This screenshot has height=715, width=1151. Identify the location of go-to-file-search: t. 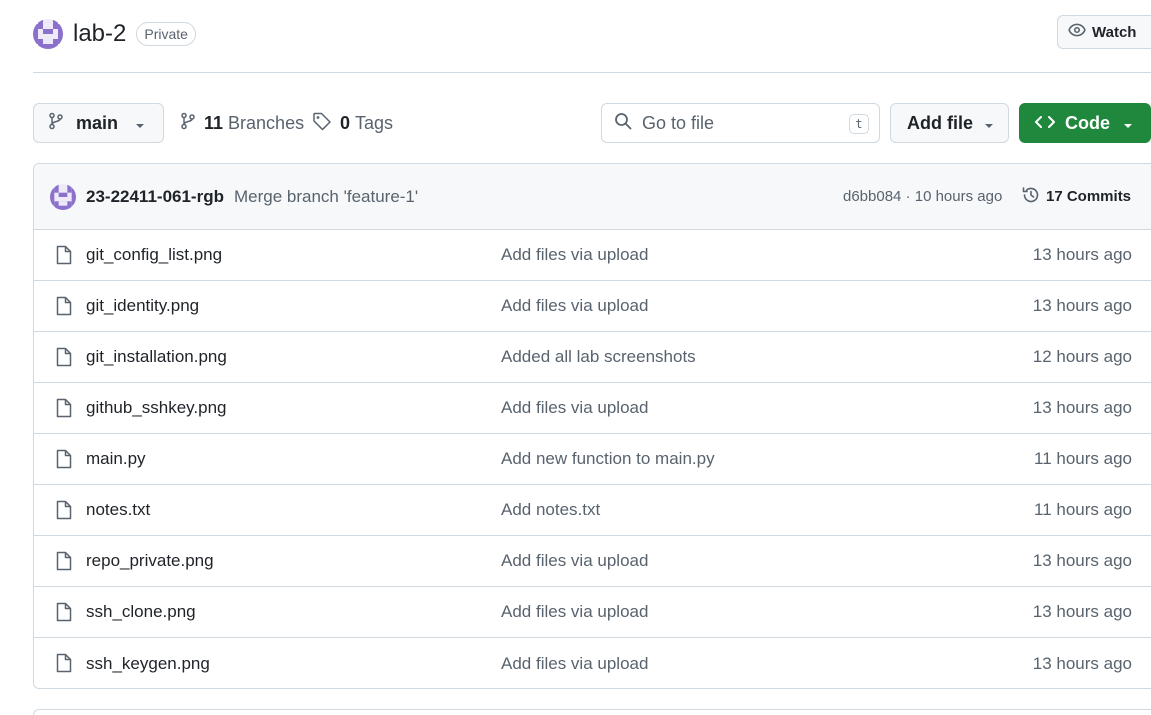
(740, 123).